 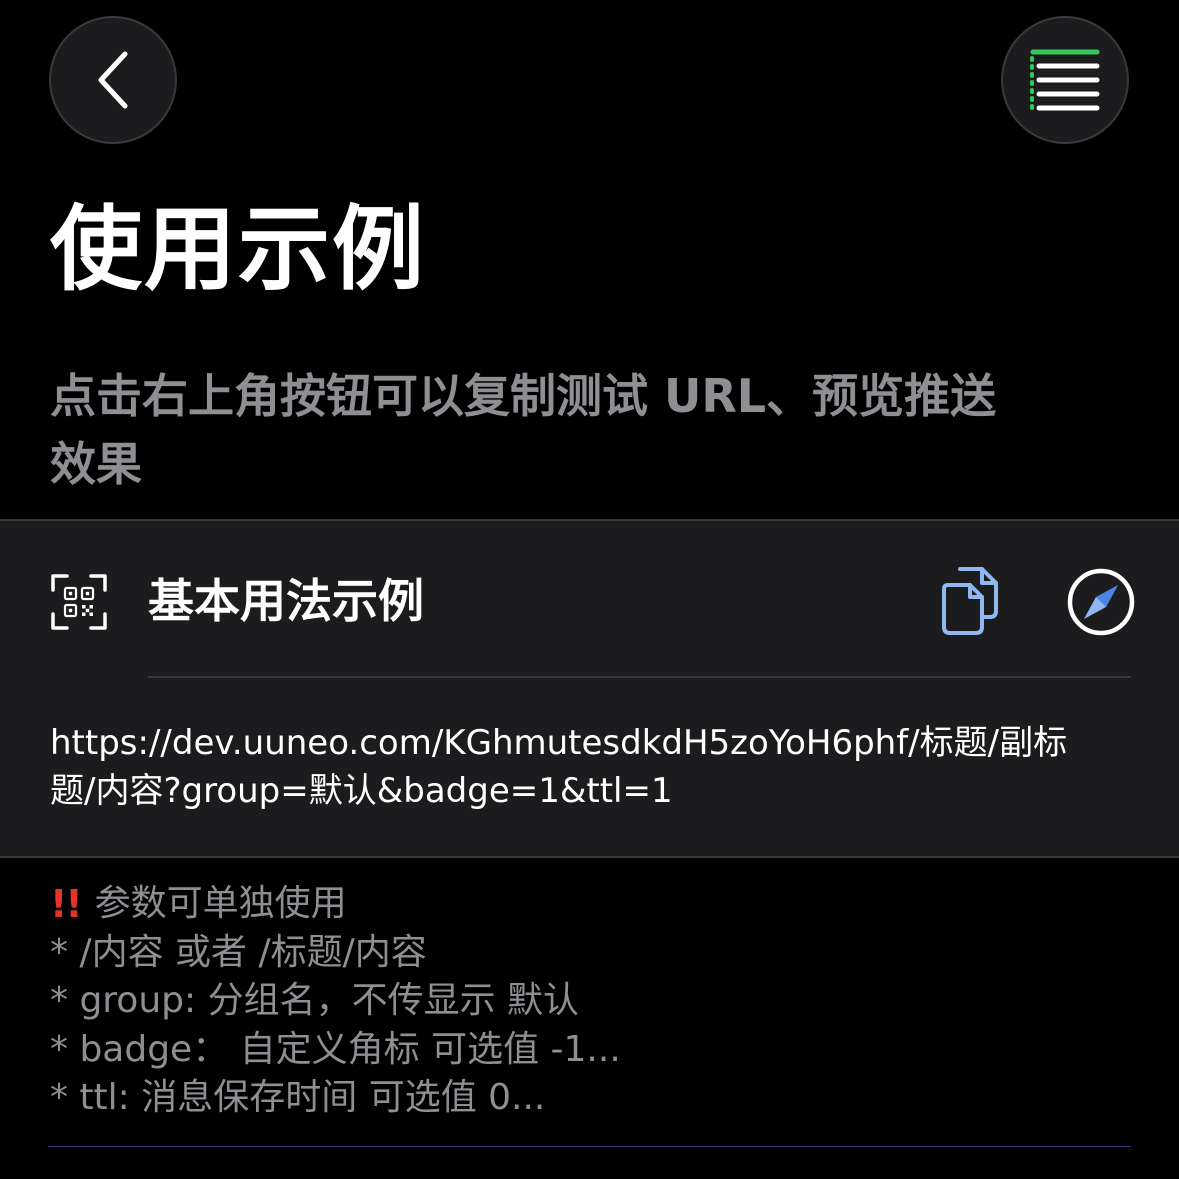 What do you see at coordinates (238, 952) in the screenshot?
I see `note-line: * /内容 或者 /标题/内容` at bounding box center [238, 952].